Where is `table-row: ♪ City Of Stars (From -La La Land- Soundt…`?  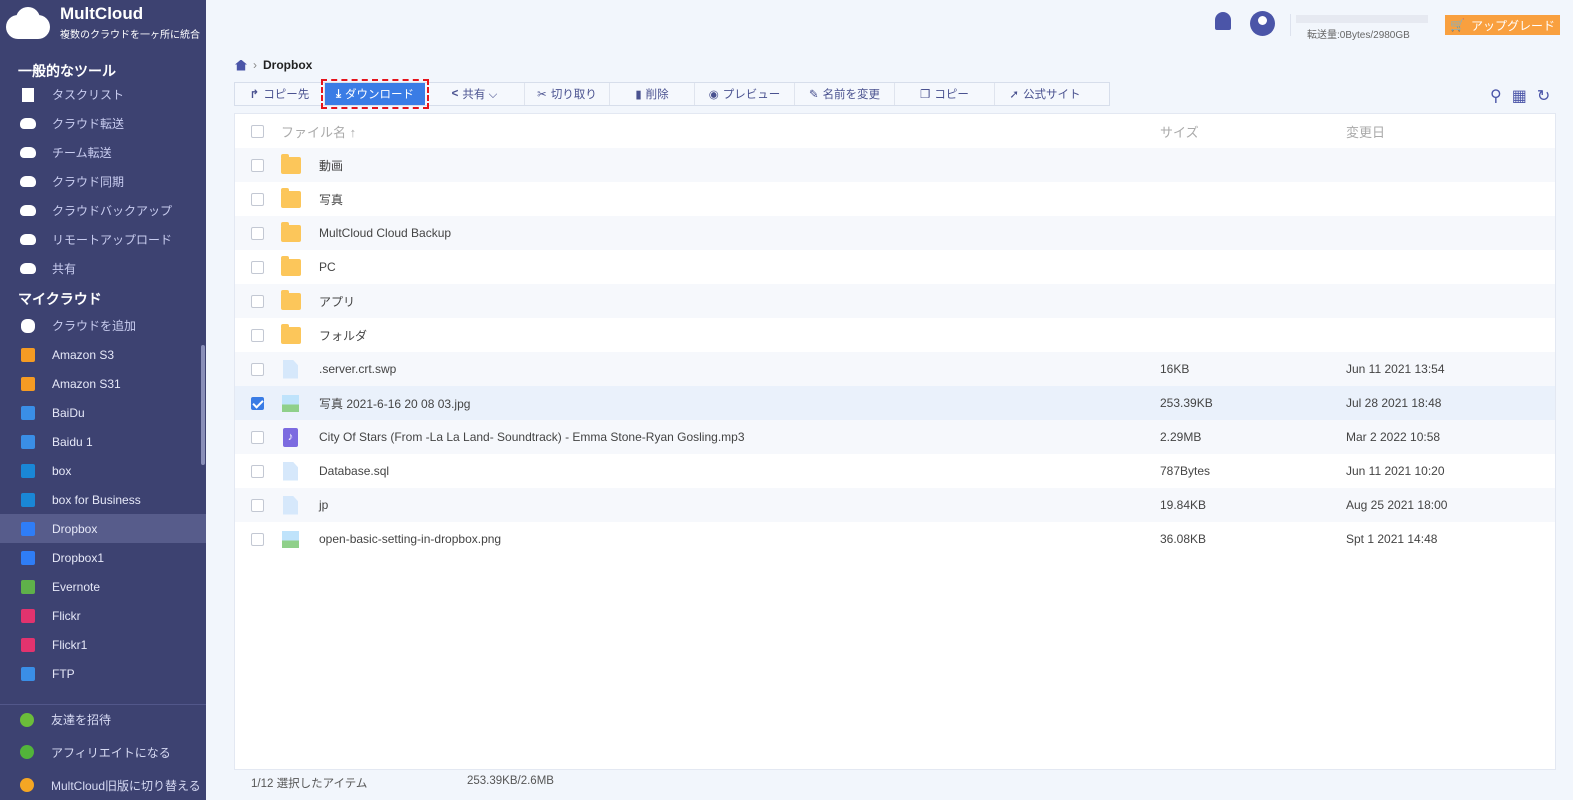
table-row: ♪ City Of Stars (From -La La Land- Soundt… is located at coordinates (895, 437).